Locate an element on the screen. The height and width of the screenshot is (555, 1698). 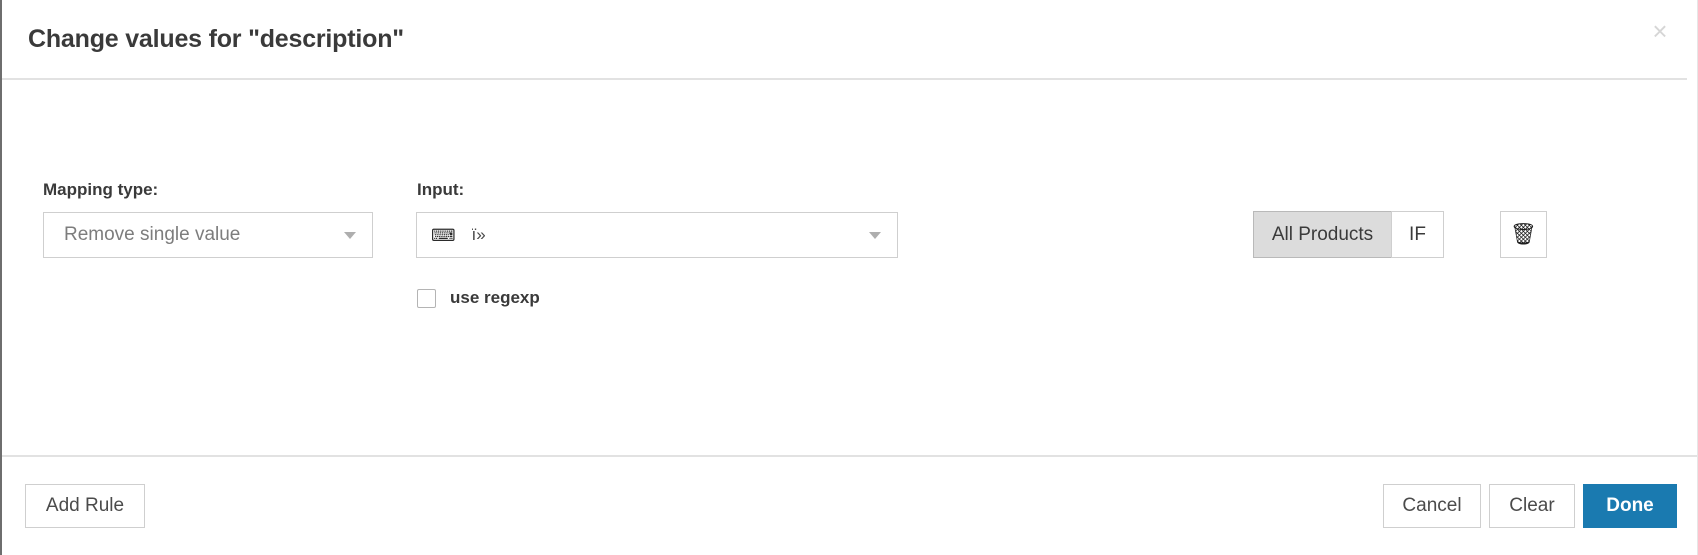
footer-actions: Cancel Clear Done is located at coordinates (1530, 506).